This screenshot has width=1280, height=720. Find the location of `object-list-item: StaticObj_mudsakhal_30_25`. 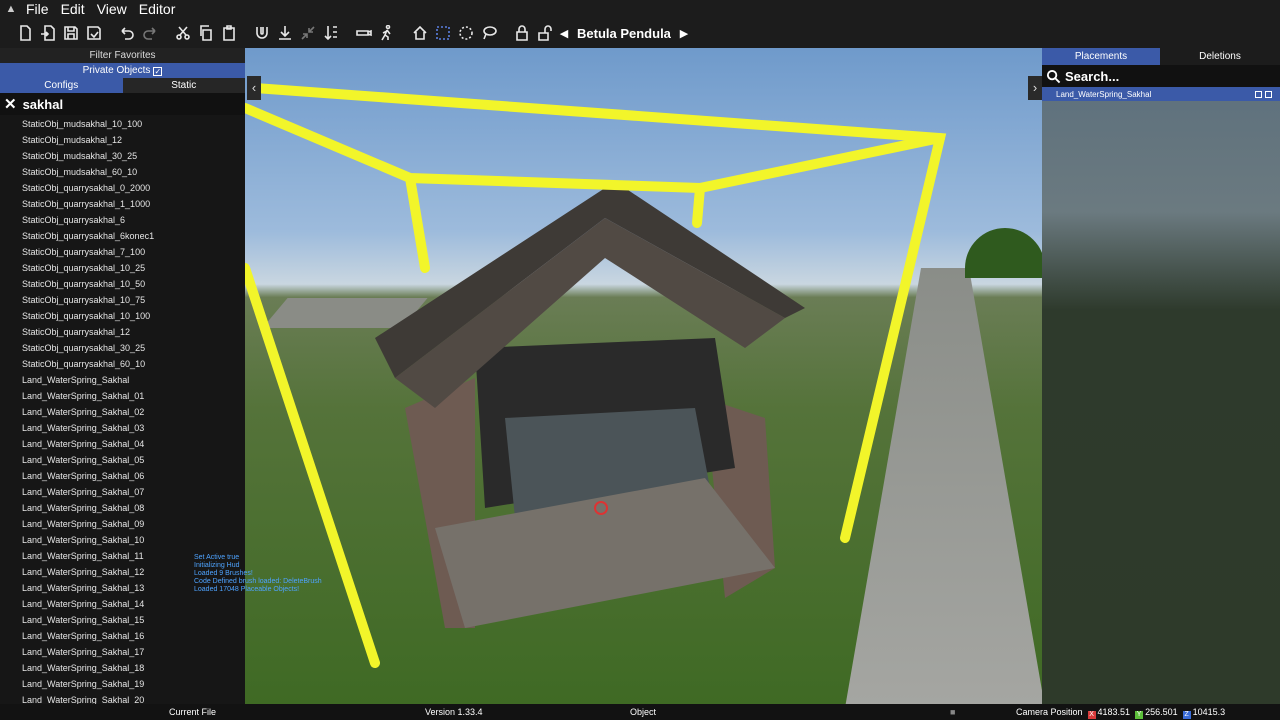

object-list-item: StaticObj_mudsakhal_30_25 is located at coordinates (133, 156).